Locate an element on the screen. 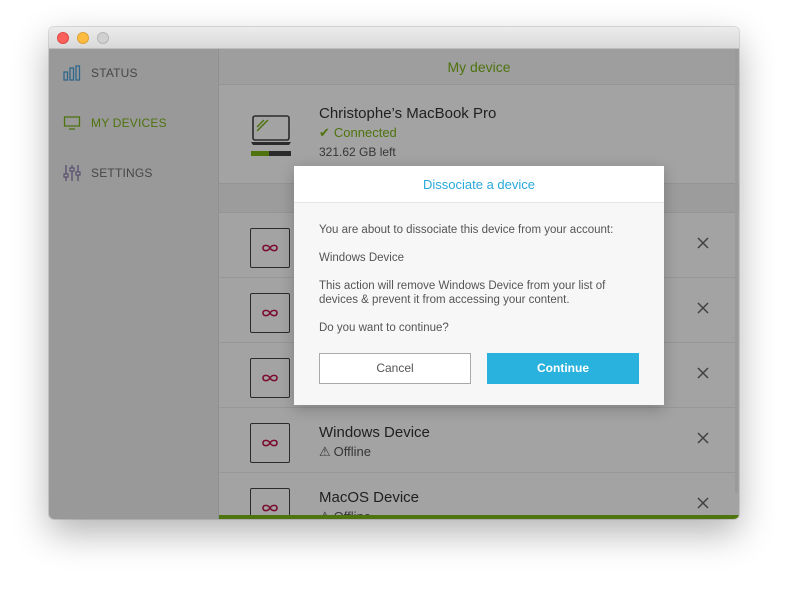  zoom-window-button is located at coordinates (103, 38).